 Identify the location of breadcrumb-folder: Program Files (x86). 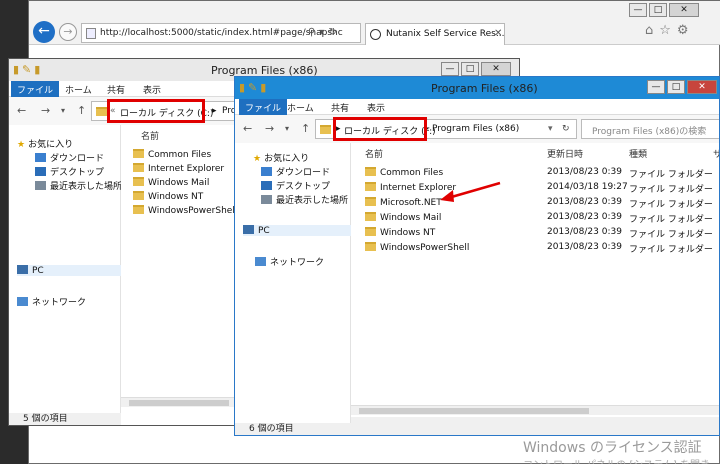
(475, 129).